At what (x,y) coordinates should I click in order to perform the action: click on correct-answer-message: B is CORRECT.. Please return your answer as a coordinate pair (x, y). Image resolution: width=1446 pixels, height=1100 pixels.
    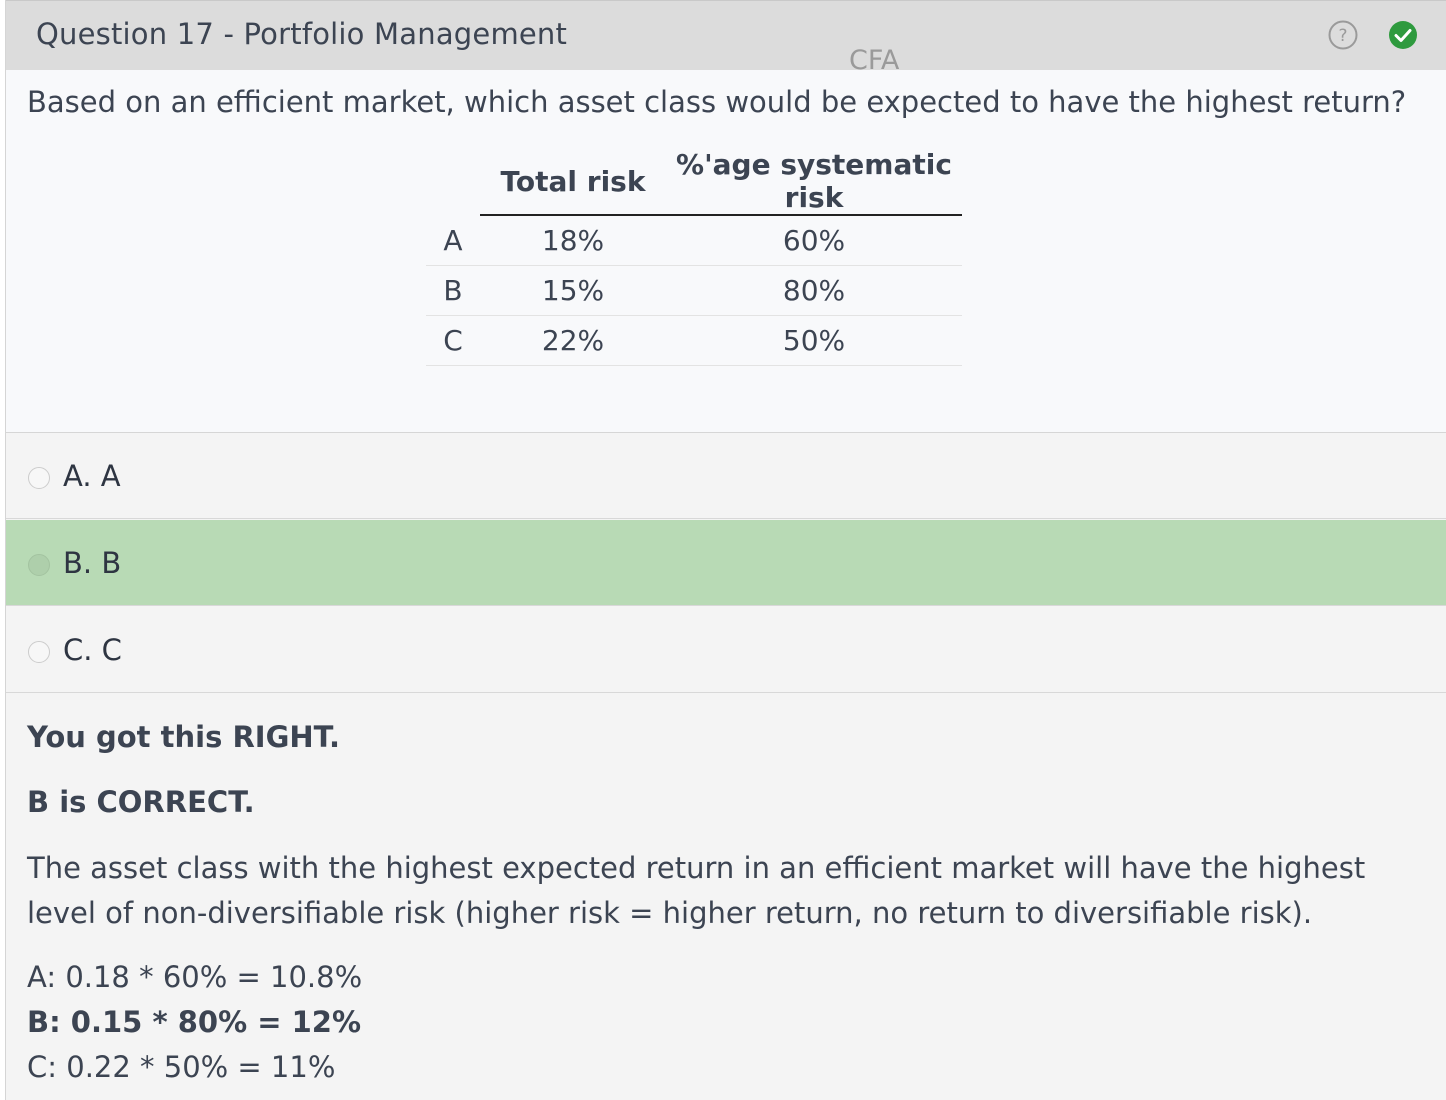
    Looking at the image, I should click on (141, 802).